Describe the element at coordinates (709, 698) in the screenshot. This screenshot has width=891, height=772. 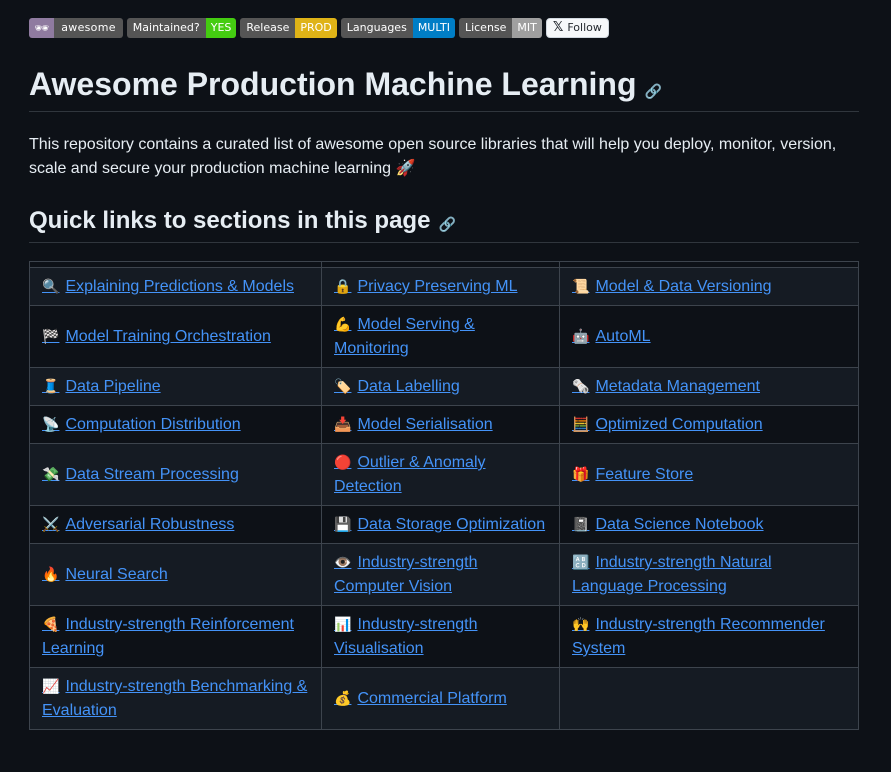
I see `table-cell` at that location.